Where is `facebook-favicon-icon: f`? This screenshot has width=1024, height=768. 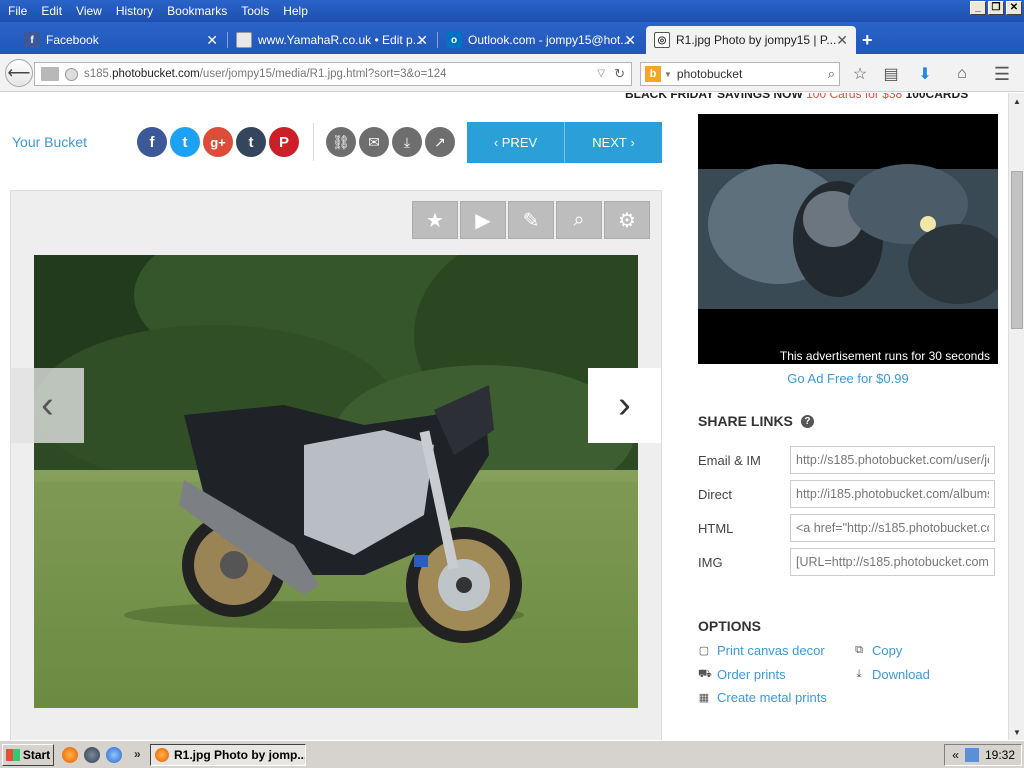 facebook-favicon-icon: f is located at coordinates (32, 40).